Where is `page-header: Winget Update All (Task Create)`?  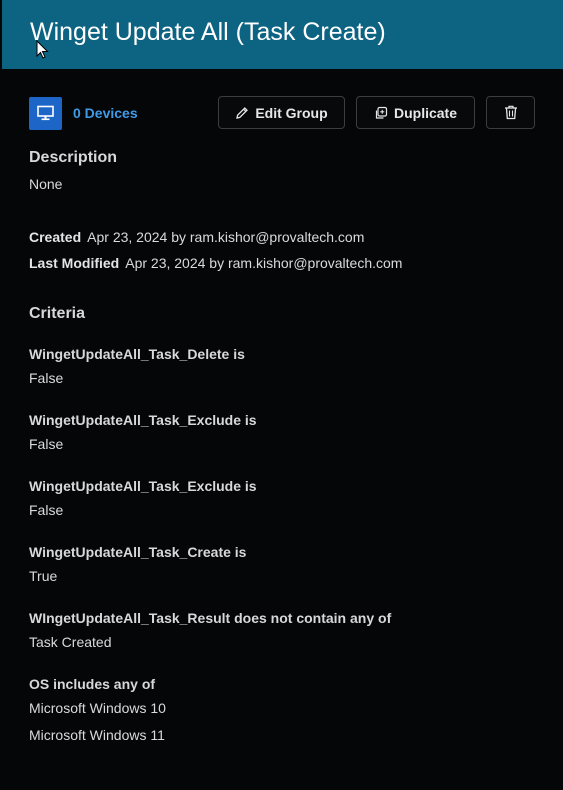
page-header: Winget Update All (Task Create) is located at coordinates (282, 34).